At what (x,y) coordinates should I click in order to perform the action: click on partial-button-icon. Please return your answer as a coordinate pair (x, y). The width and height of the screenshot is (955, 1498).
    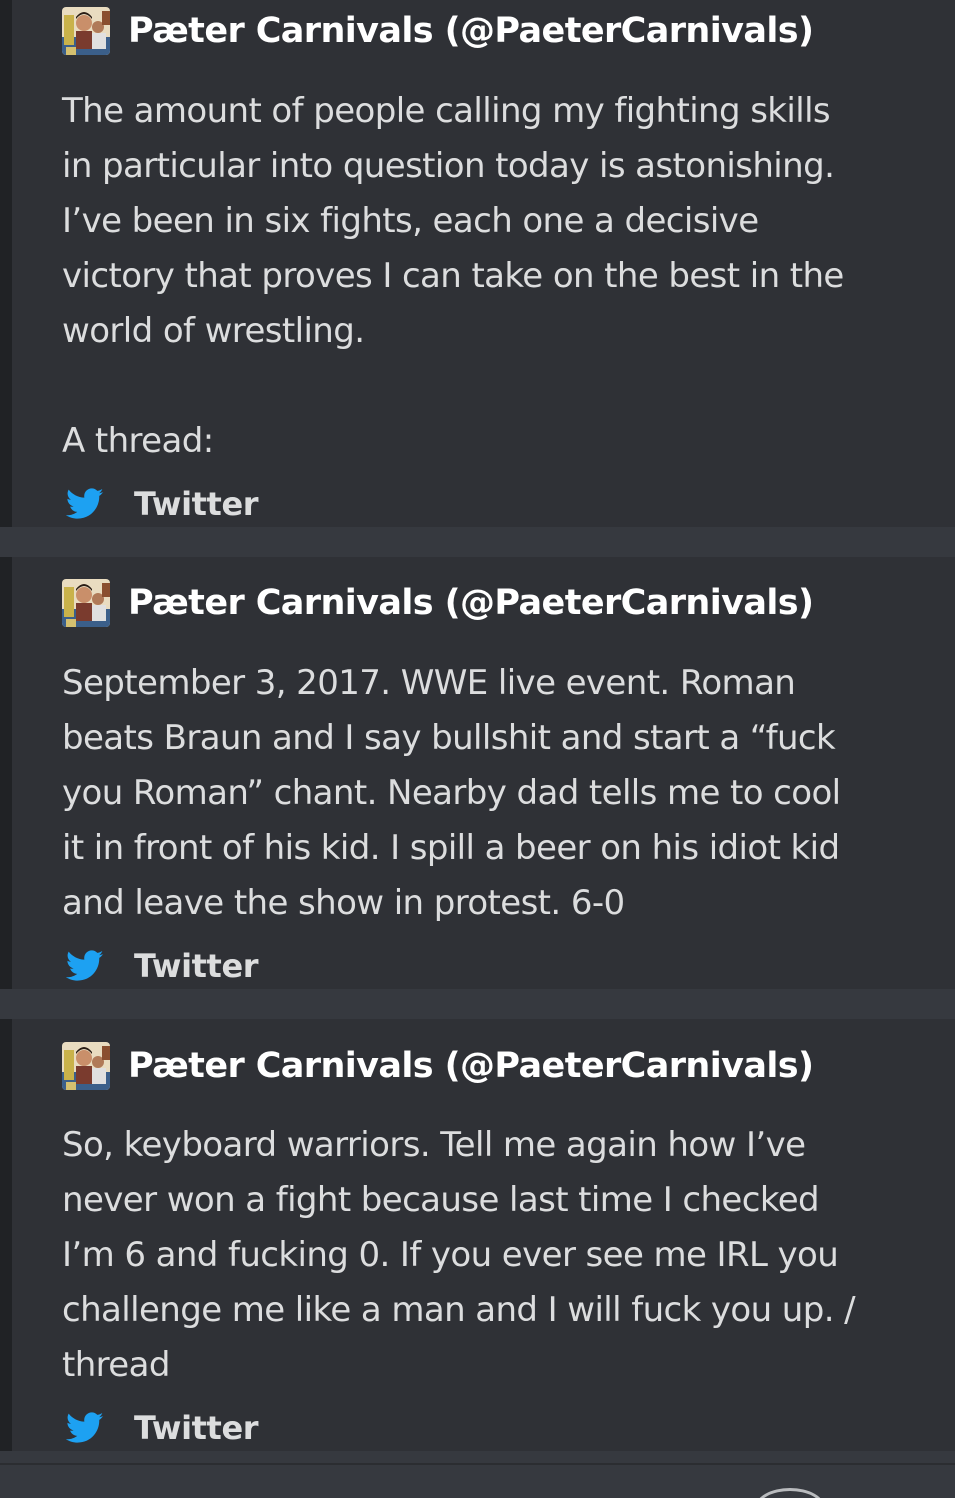
    Looking at the image, I should click on (790, 1493).